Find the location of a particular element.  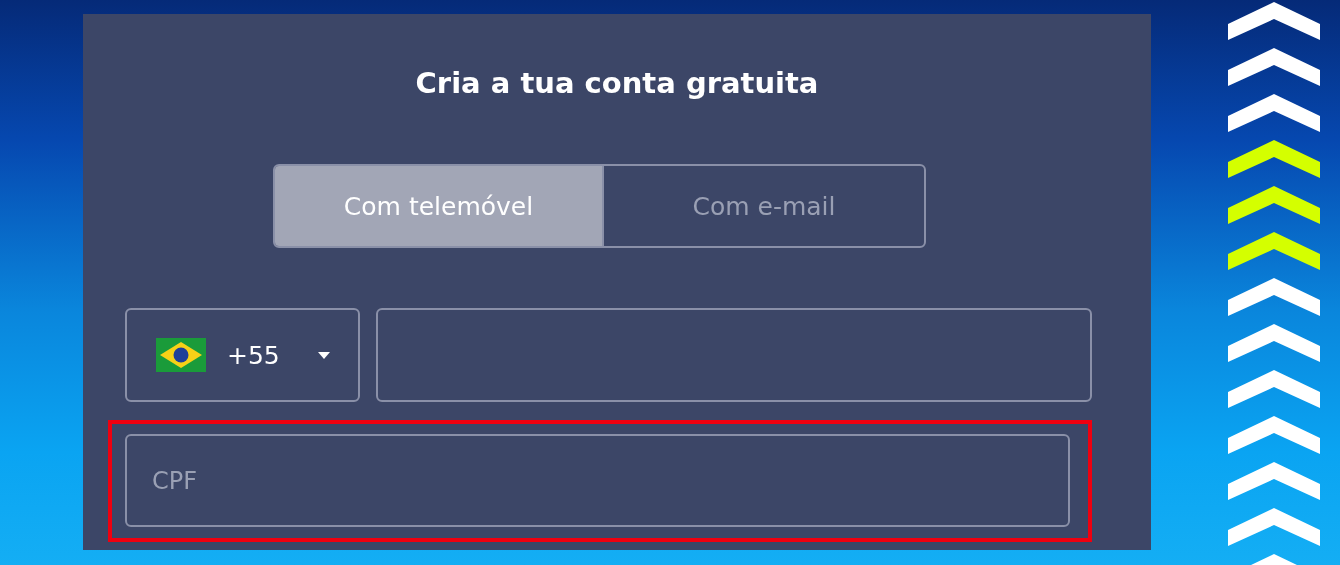

cpf-field: CPF is located at coordinates (597, 480).